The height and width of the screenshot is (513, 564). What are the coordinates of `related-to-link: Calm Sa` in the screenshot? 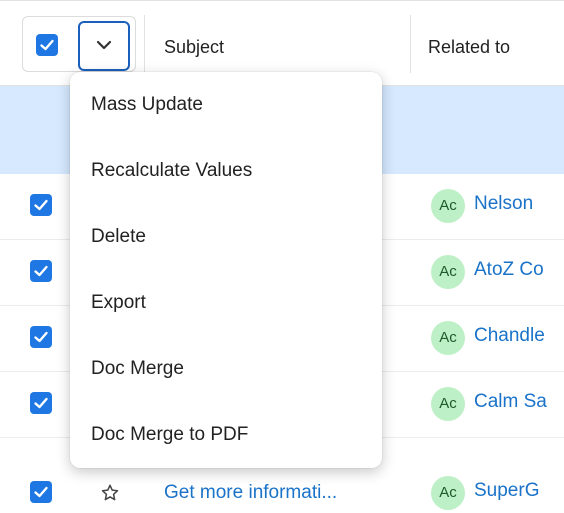 It's located at (519, 402).